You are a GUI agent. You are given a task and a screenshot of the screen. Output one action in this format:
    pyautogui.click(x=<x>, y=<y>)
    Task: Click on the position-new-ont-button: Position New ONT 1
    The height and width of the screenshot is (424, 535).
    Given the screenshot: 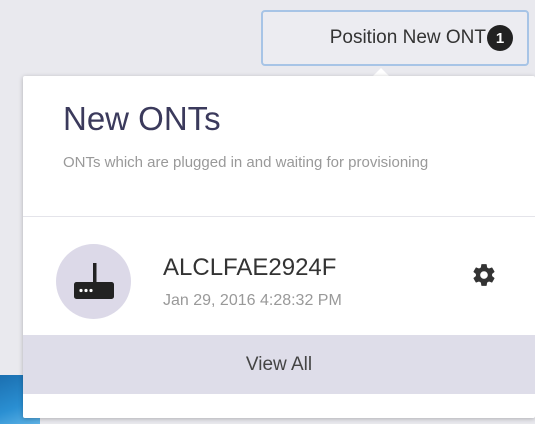 What is the action you would take?
    pyautogui.click(x=395, y=38)
    